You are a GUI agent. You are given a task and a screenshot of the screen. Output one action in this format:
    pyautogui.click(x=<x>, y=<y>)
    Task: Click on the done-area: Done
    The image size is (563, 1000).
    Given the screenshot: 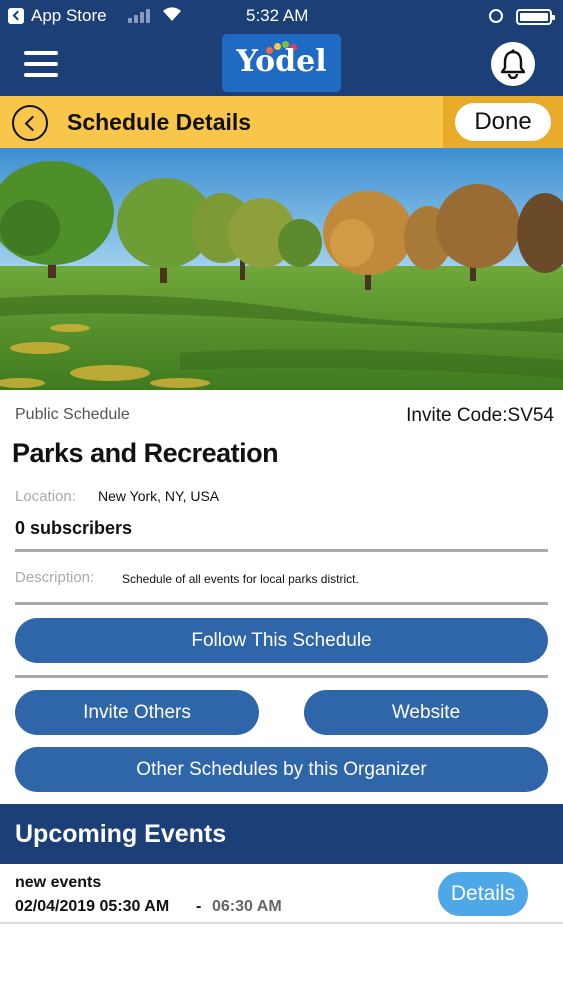 What is the action you would take?
    pyautogui.click(x=503, y=122)
    